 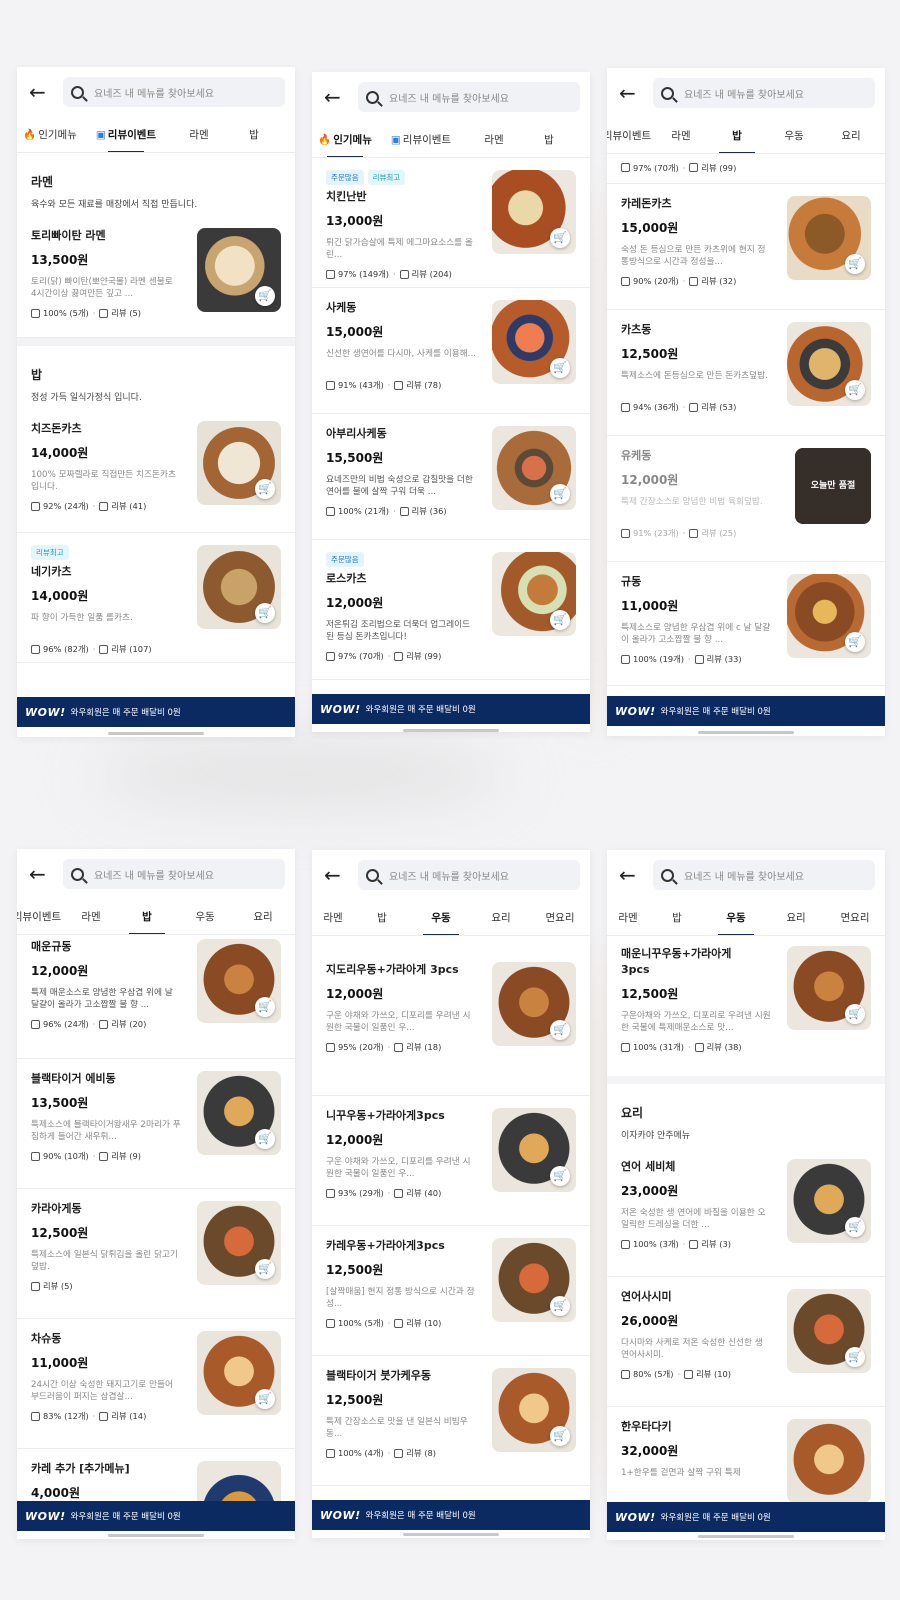 What do you see at coordinates (699, 1047) in the screenshot?
I see `comment-icon` at bounding box center [699, 1047].